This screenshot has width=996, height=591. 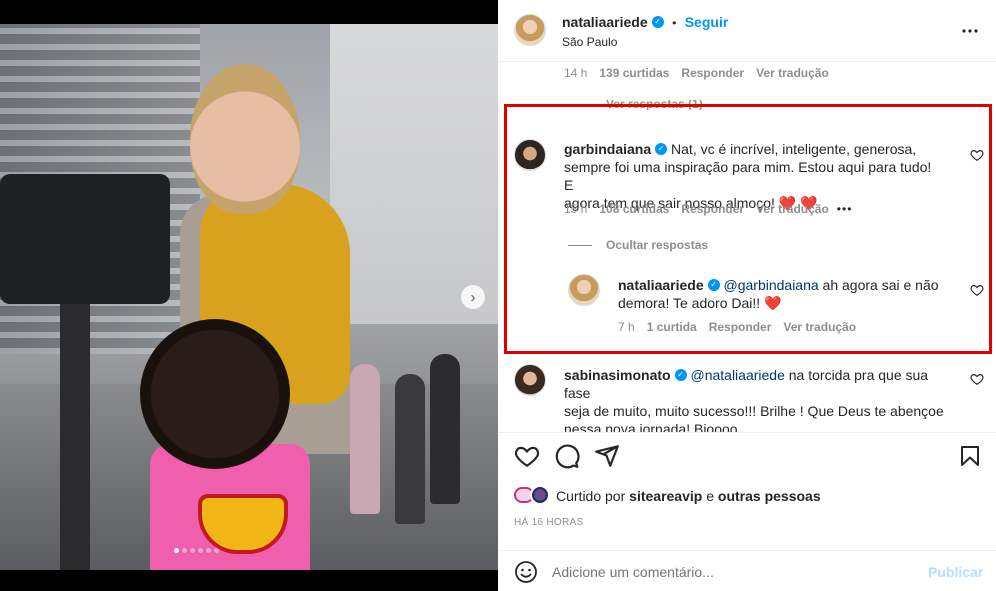 What do you see at coordinates (626, 327) in the screenshot?
I see `reply-time: 7 h` at bounding box center [626, 327].